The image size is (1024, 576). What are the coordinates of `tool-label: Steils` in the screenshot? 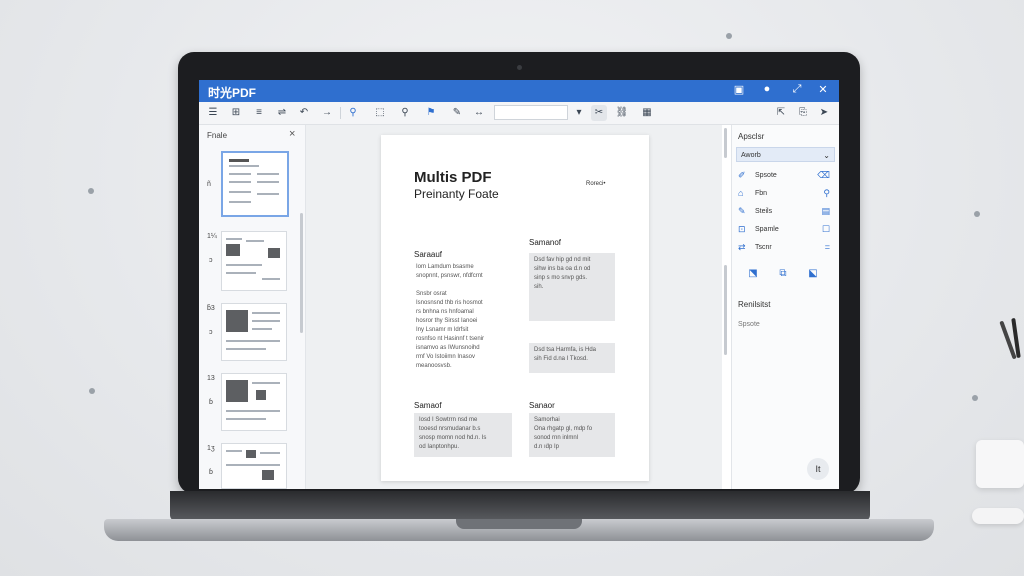 It's located at (764, 211).